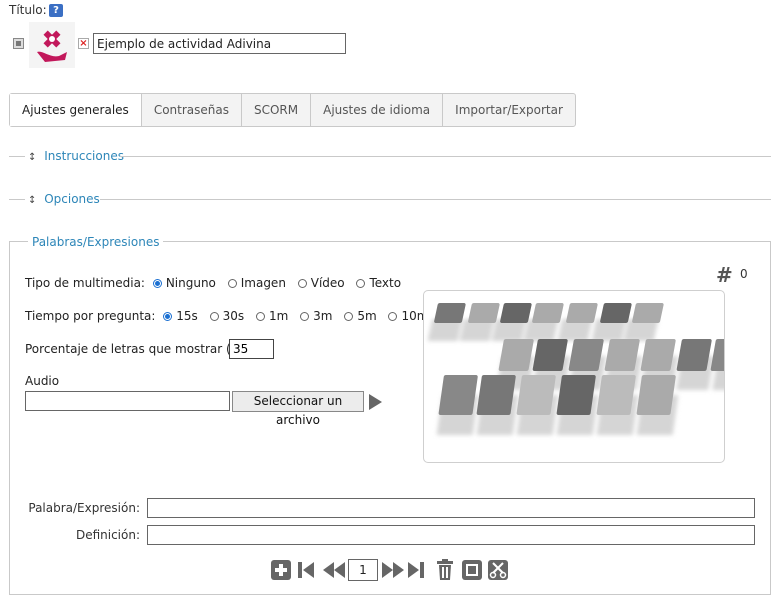  I want to click on page-number-input: 1, so click(363, 570).